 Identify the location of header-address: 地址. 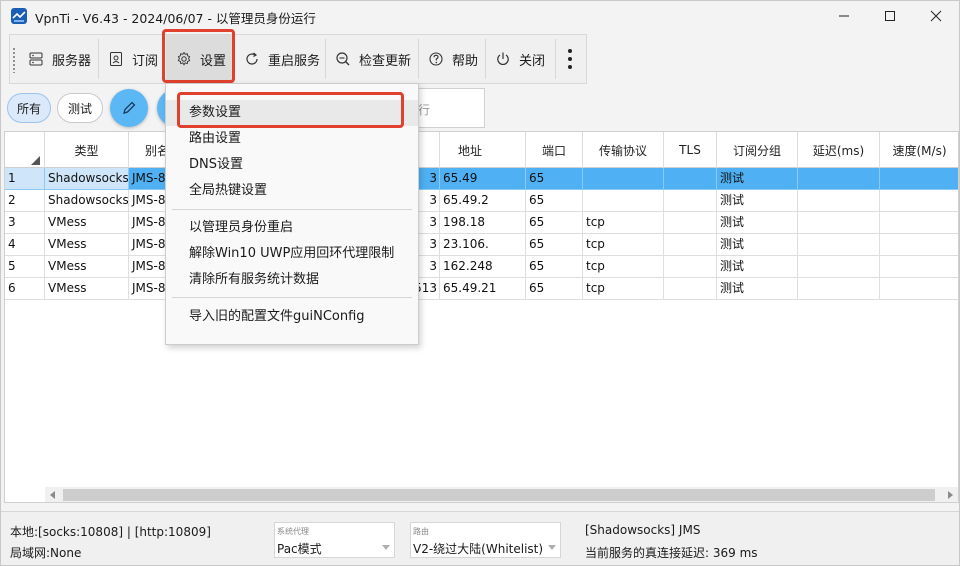
(483, 150).